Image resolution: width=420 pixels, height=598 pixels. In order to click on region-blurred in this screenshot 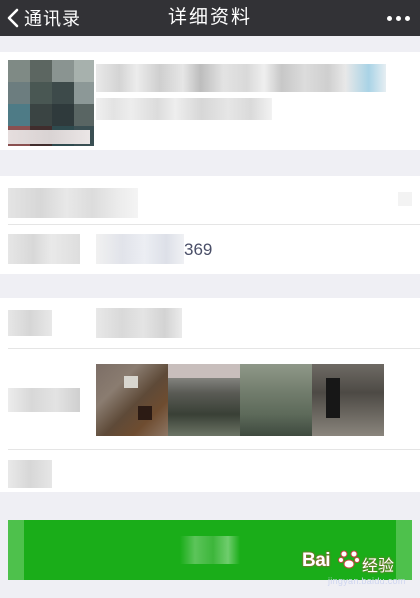, I will do `click(49, 137)`.